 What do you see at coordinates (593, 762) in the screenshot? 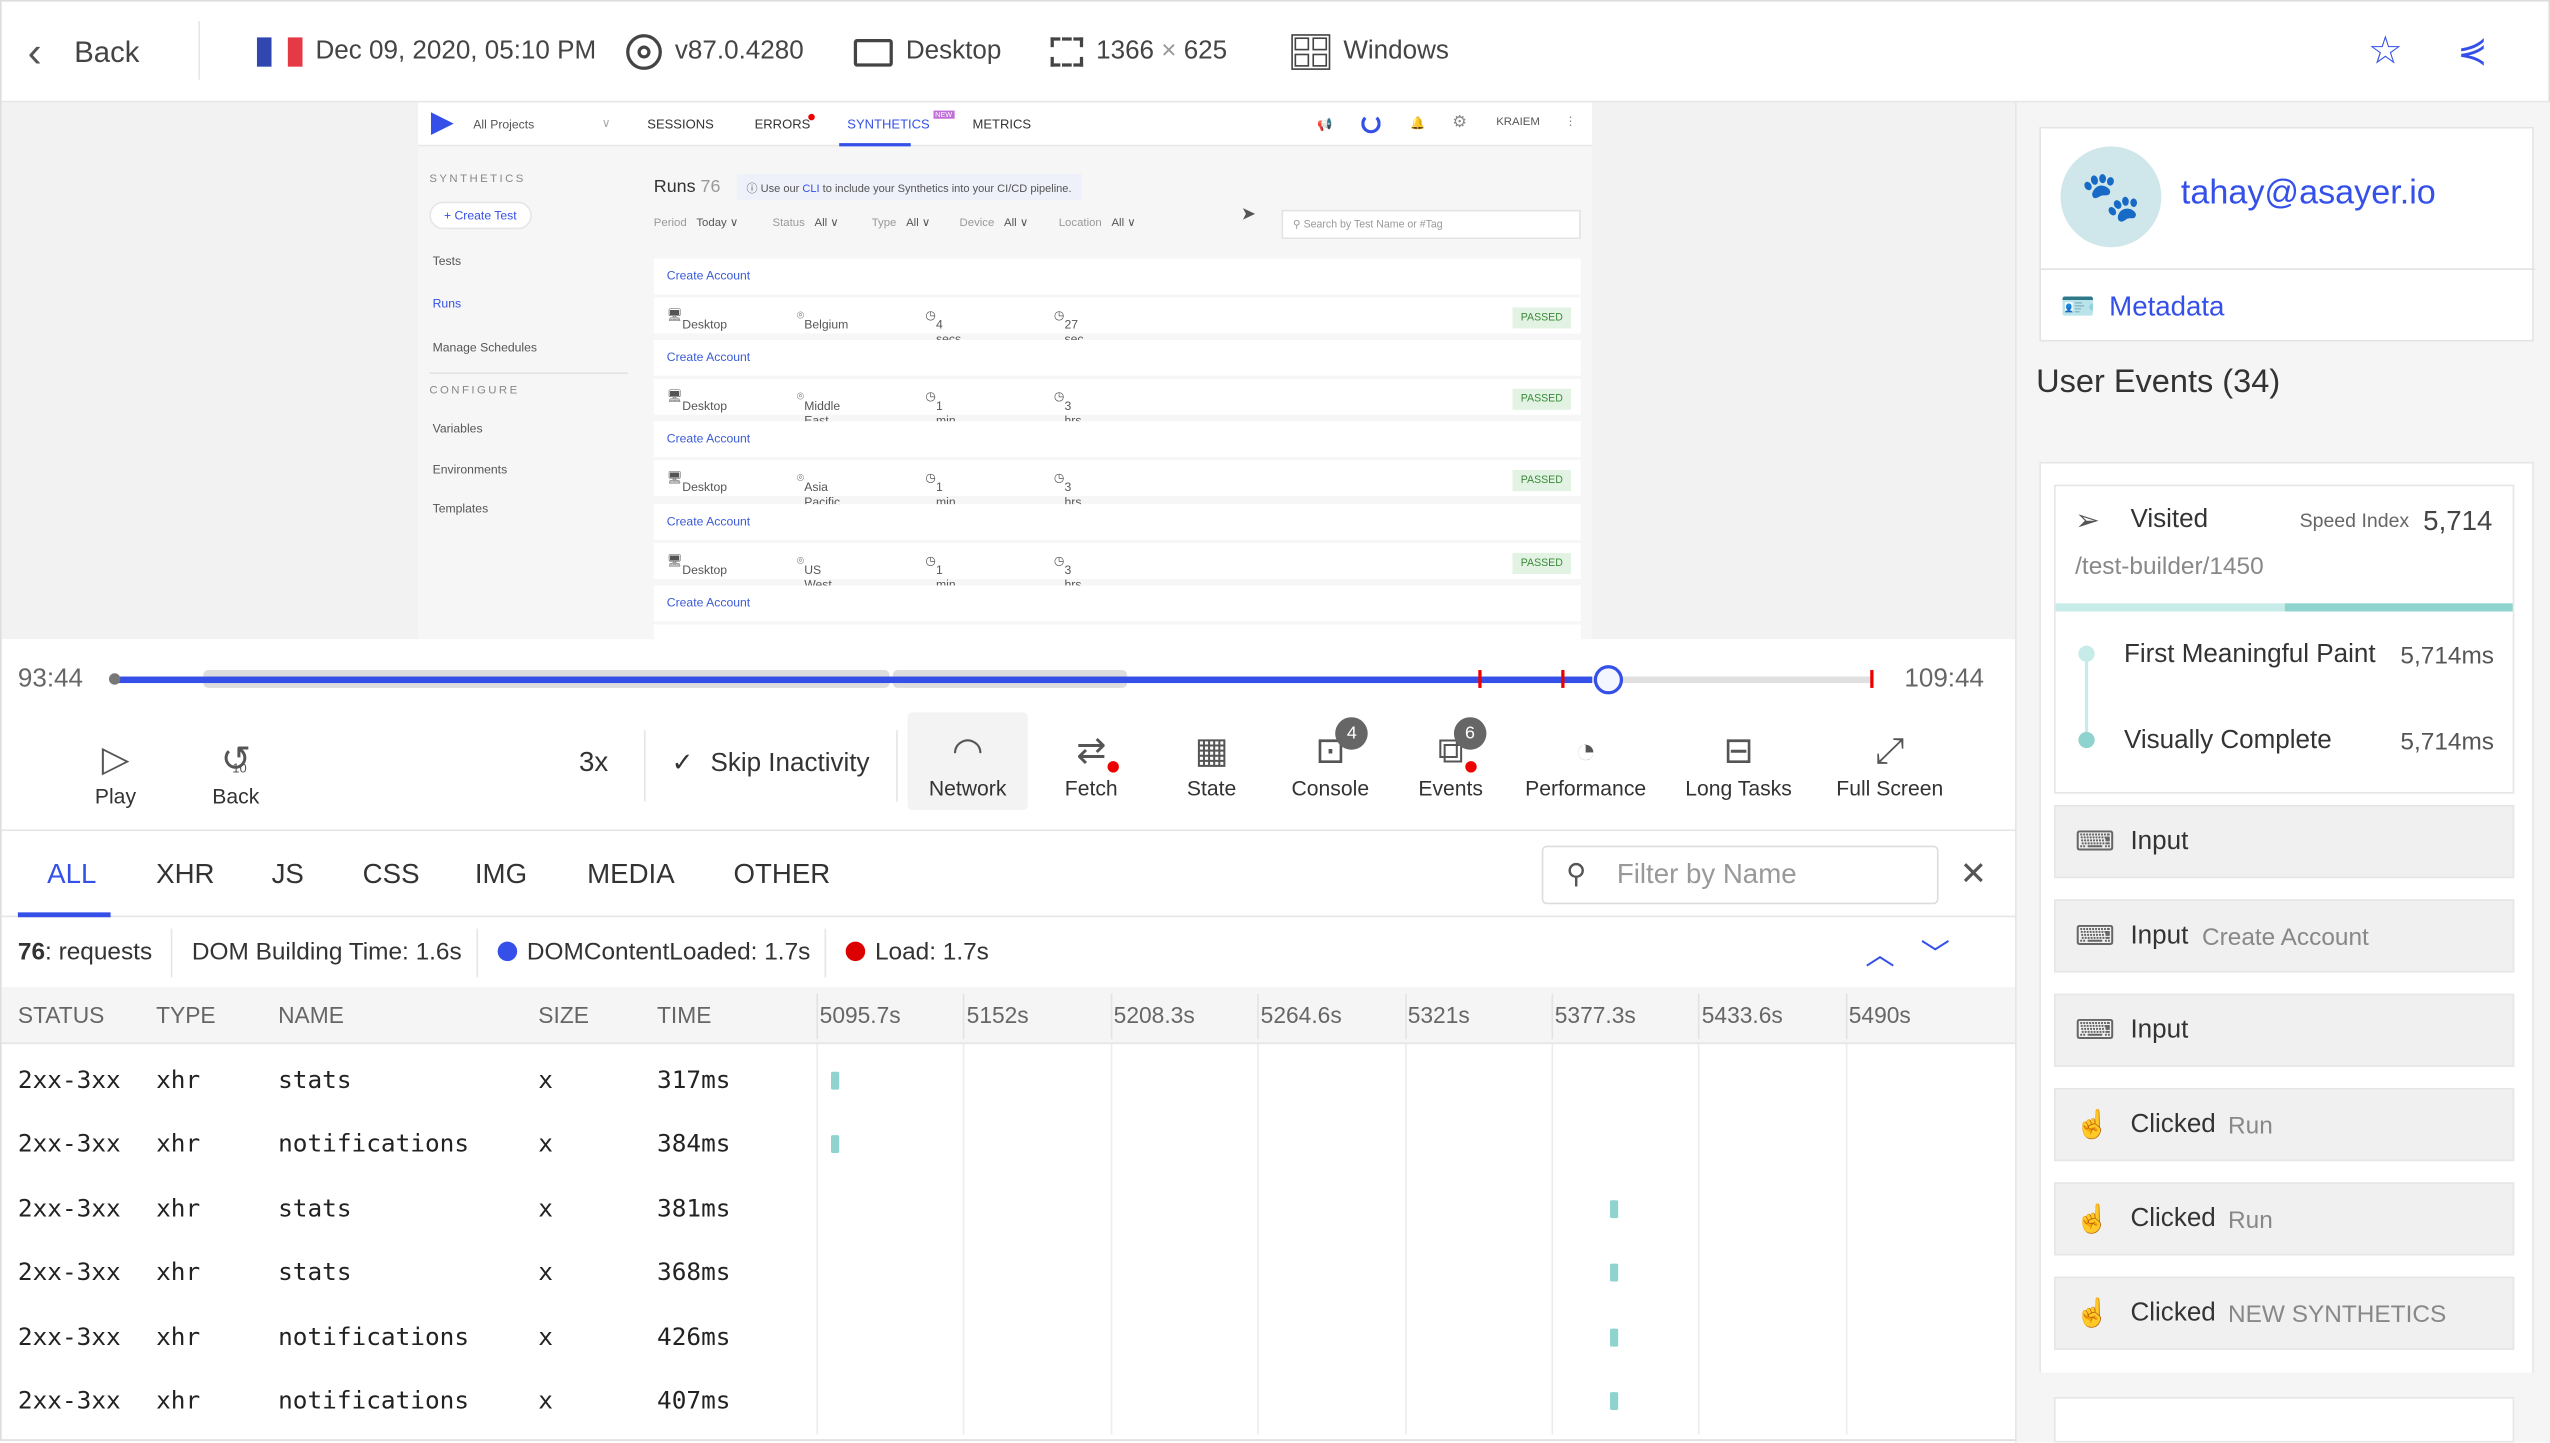
I see `speed-button: 3x` at bounding box center [593, 762].